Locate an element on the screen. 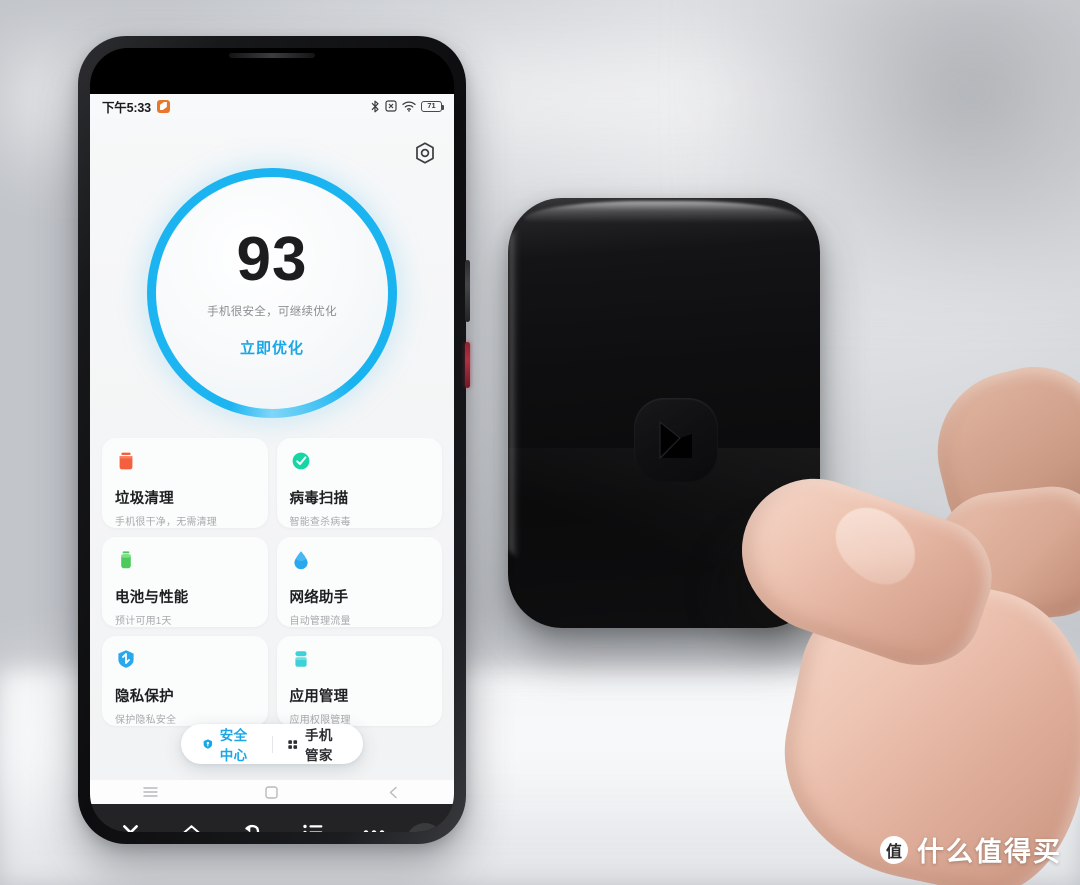  tab-label: 安全中心 is located at coordinates (233, 745).